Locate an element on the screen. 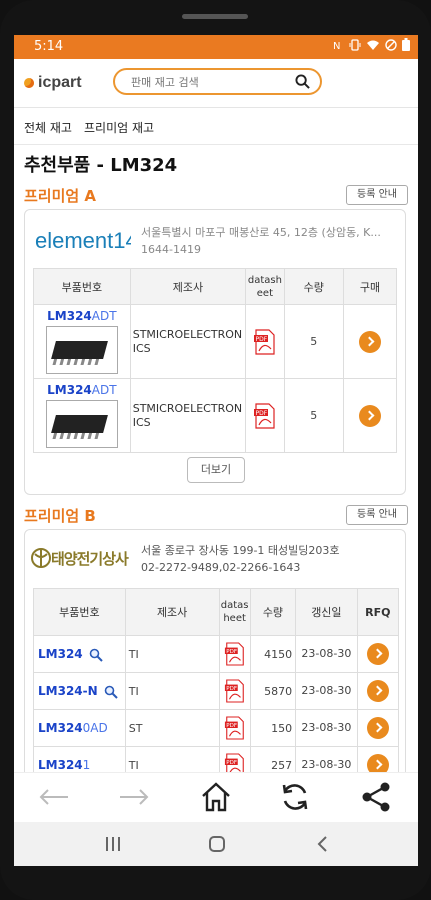 The width and height of the screenshot is (431, 900). search-input is located at coordinates (211, 82).